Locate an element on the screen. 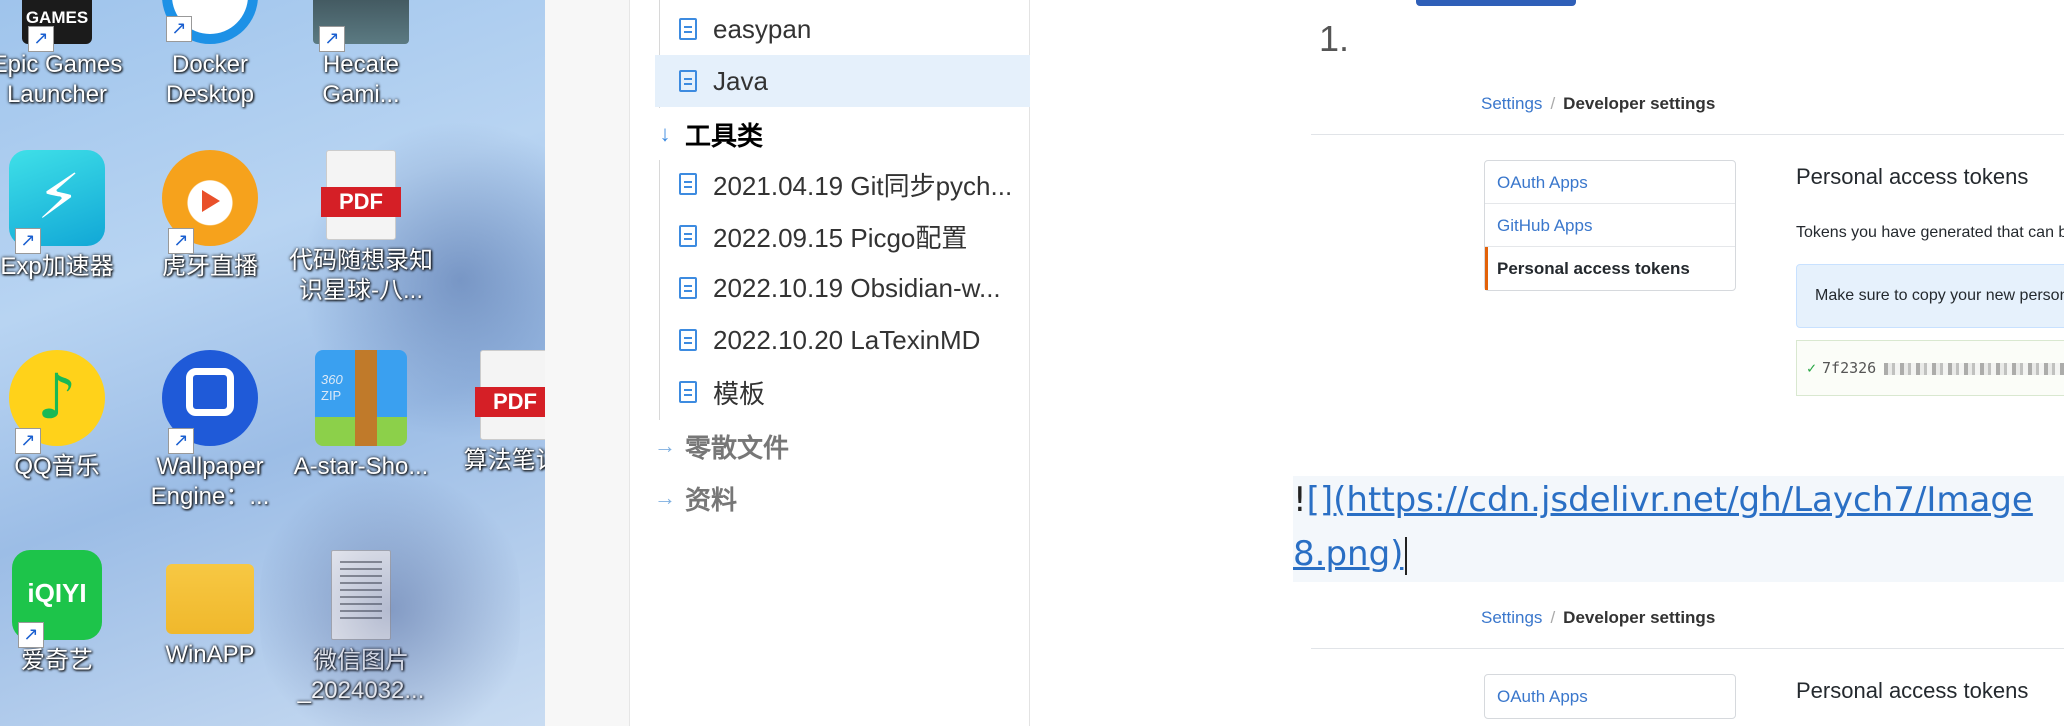  desktop-icon-winapp: WinAPP is located at coordinates (210, 610).